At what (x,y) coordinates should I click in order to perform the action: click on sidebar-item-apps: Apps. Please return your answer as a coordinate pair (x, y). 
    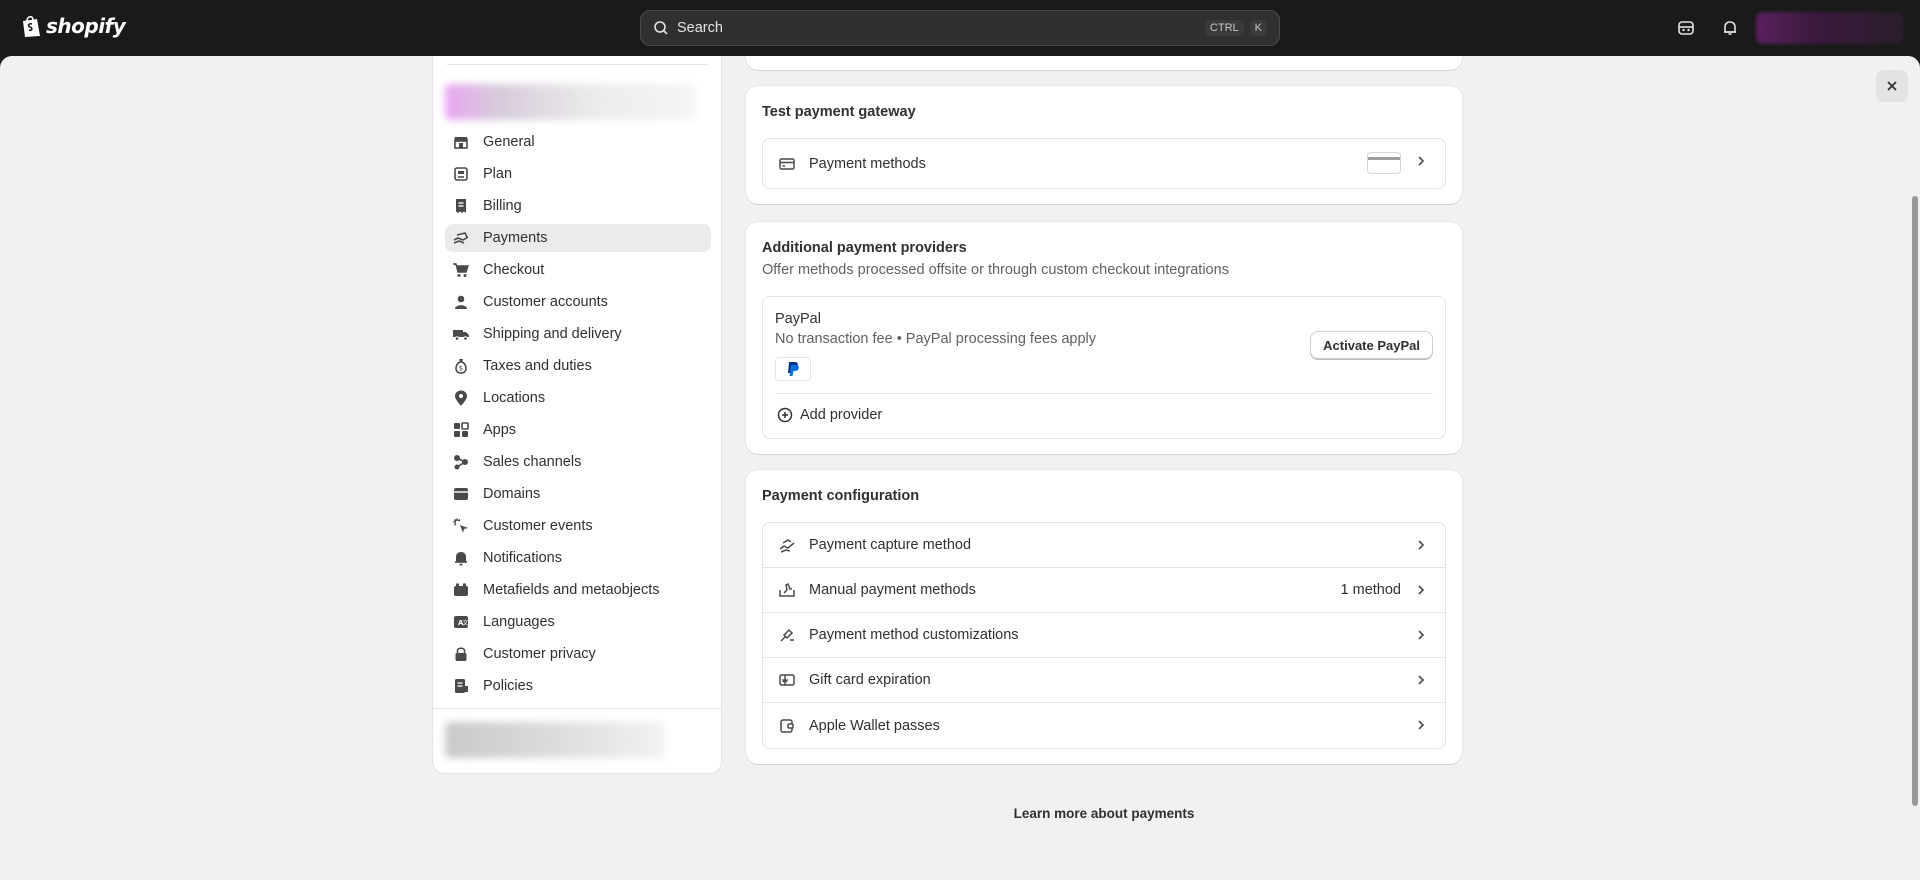
    Looking at the image, I should click on (578, 430).